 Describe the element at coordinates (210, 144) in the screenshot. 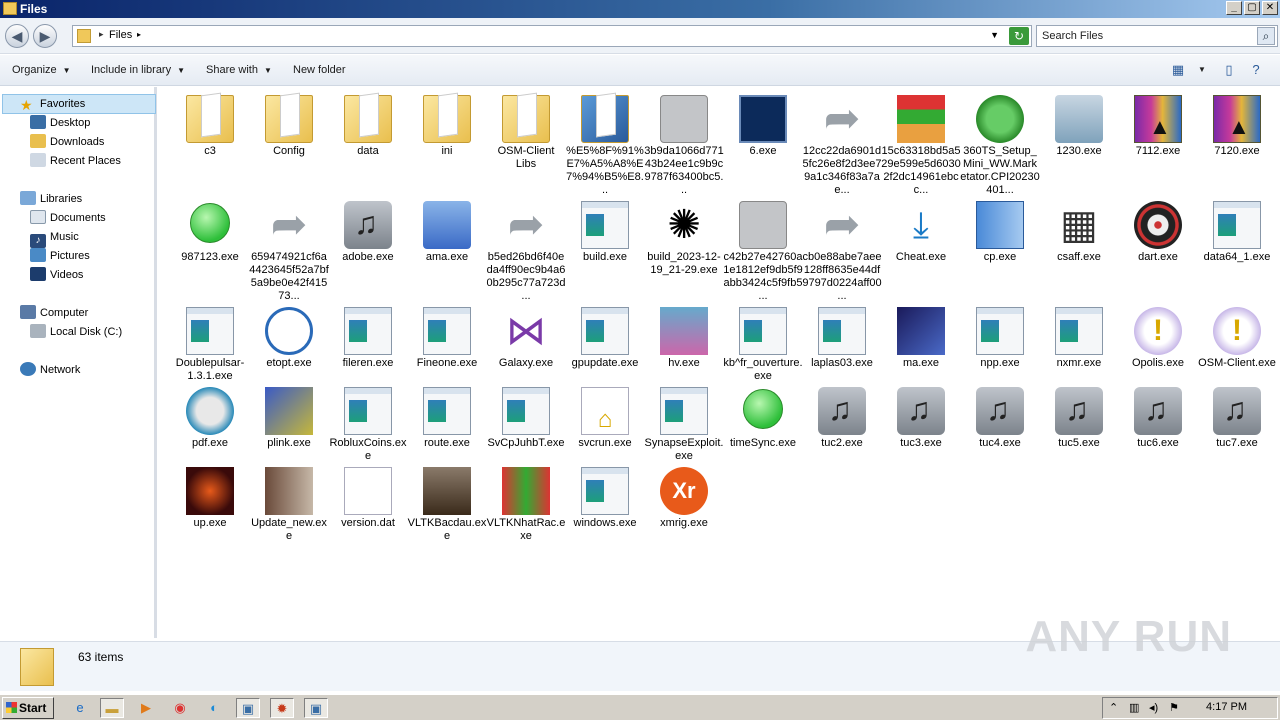

I see `file-item: c3` at that location.